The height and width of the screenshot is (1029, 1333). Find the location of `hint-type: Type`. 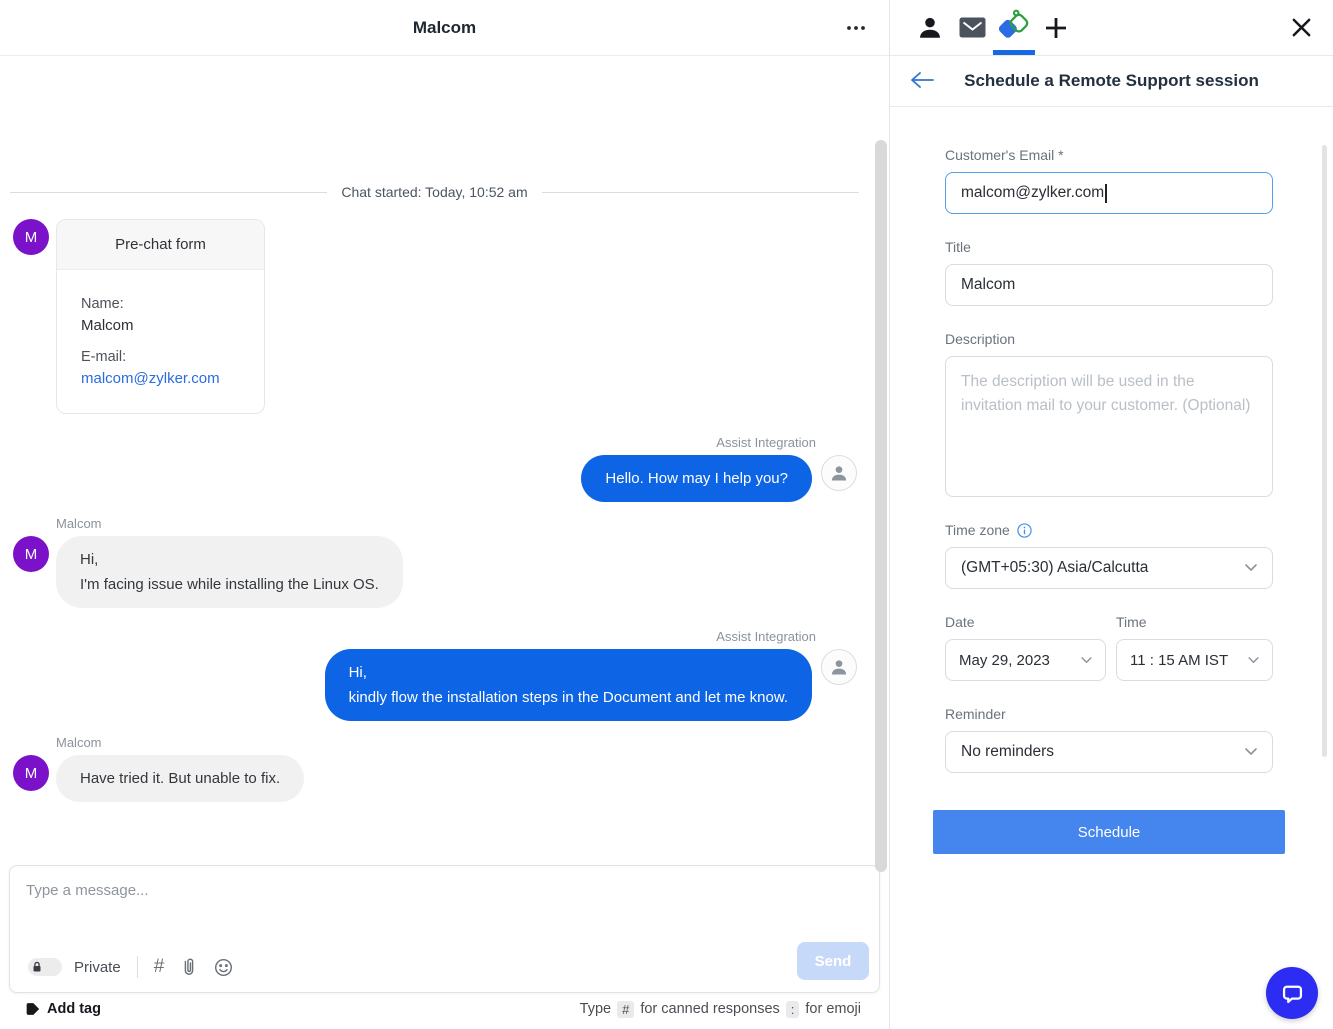

hint-type: Type is located at coordinates (595, 1009).